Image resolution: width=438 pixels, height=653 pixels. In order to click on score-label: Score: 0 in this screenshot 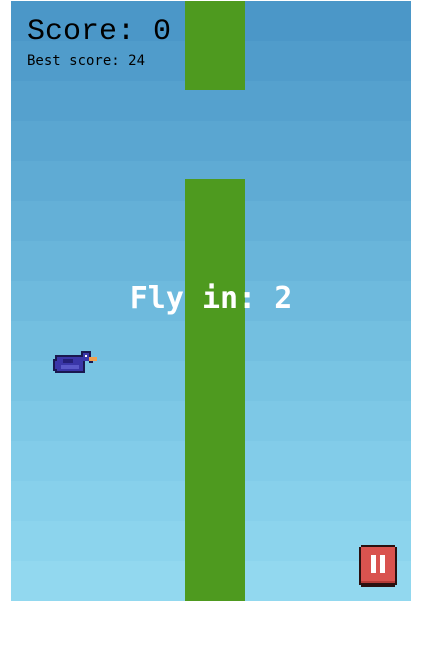, I will do `click(99, 32)`.